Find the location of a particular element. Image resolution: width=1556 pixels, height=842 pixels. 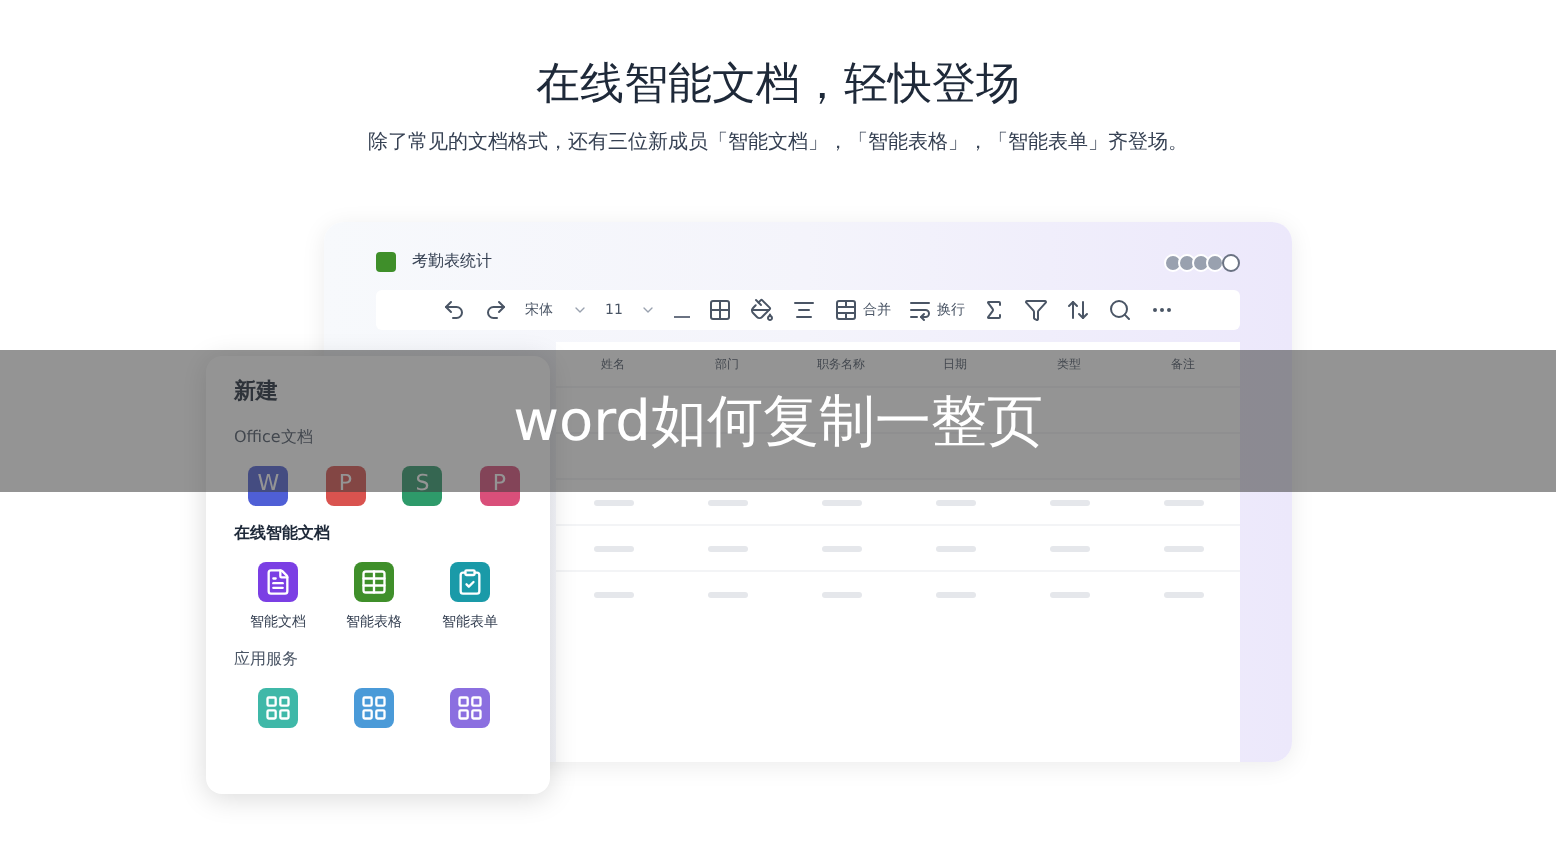

page-heading: 在线智能文档，轻快登场 is located at coordinates (778, 86).